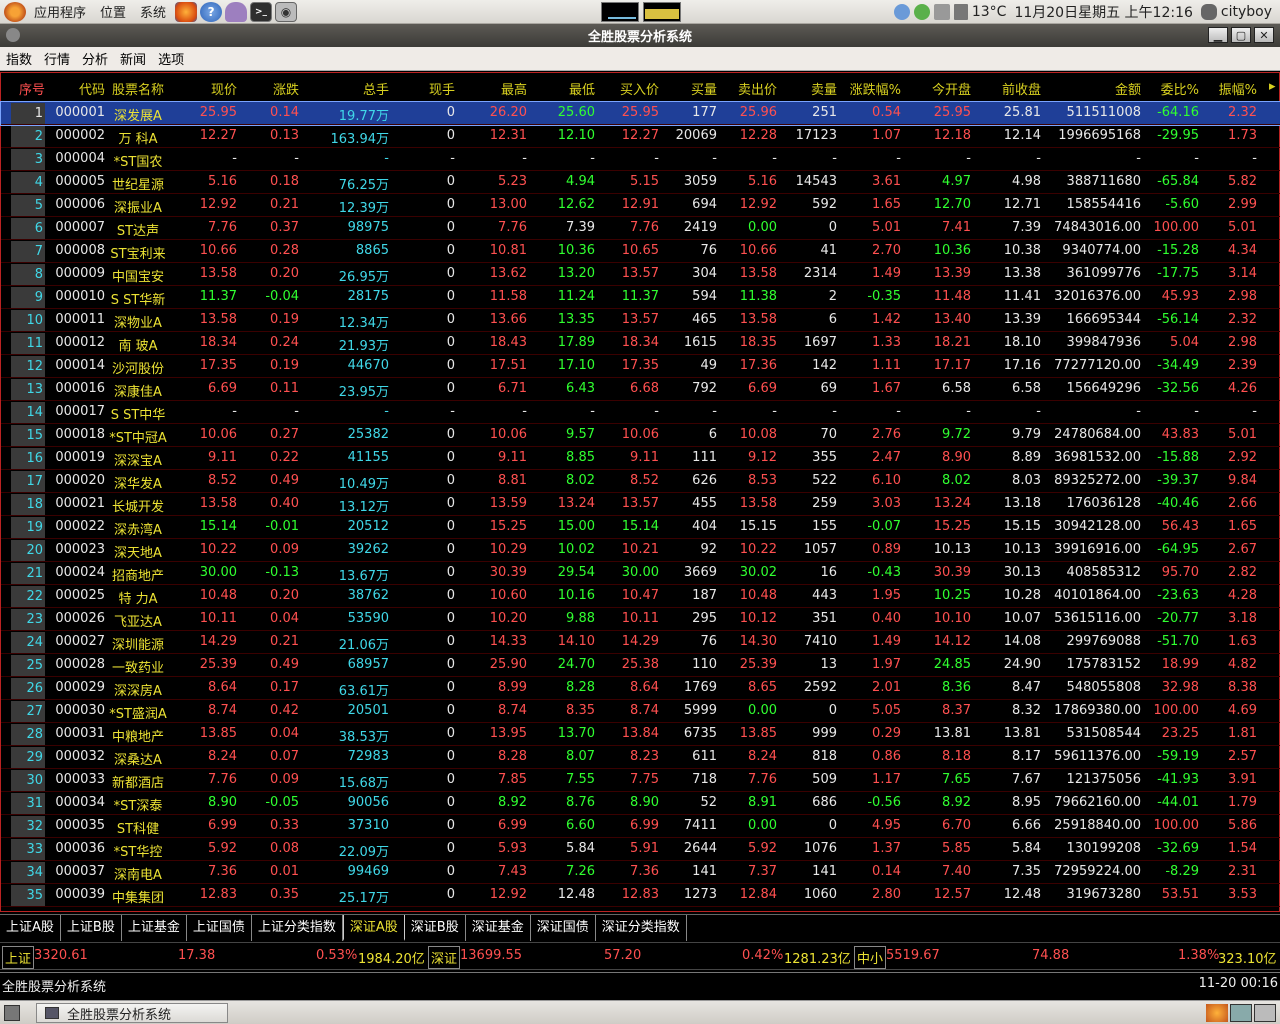  What do you see at coordinates (28, 504) in the screenshot?
I see `row-index-cell: 18` at bounding box center [28, 504].